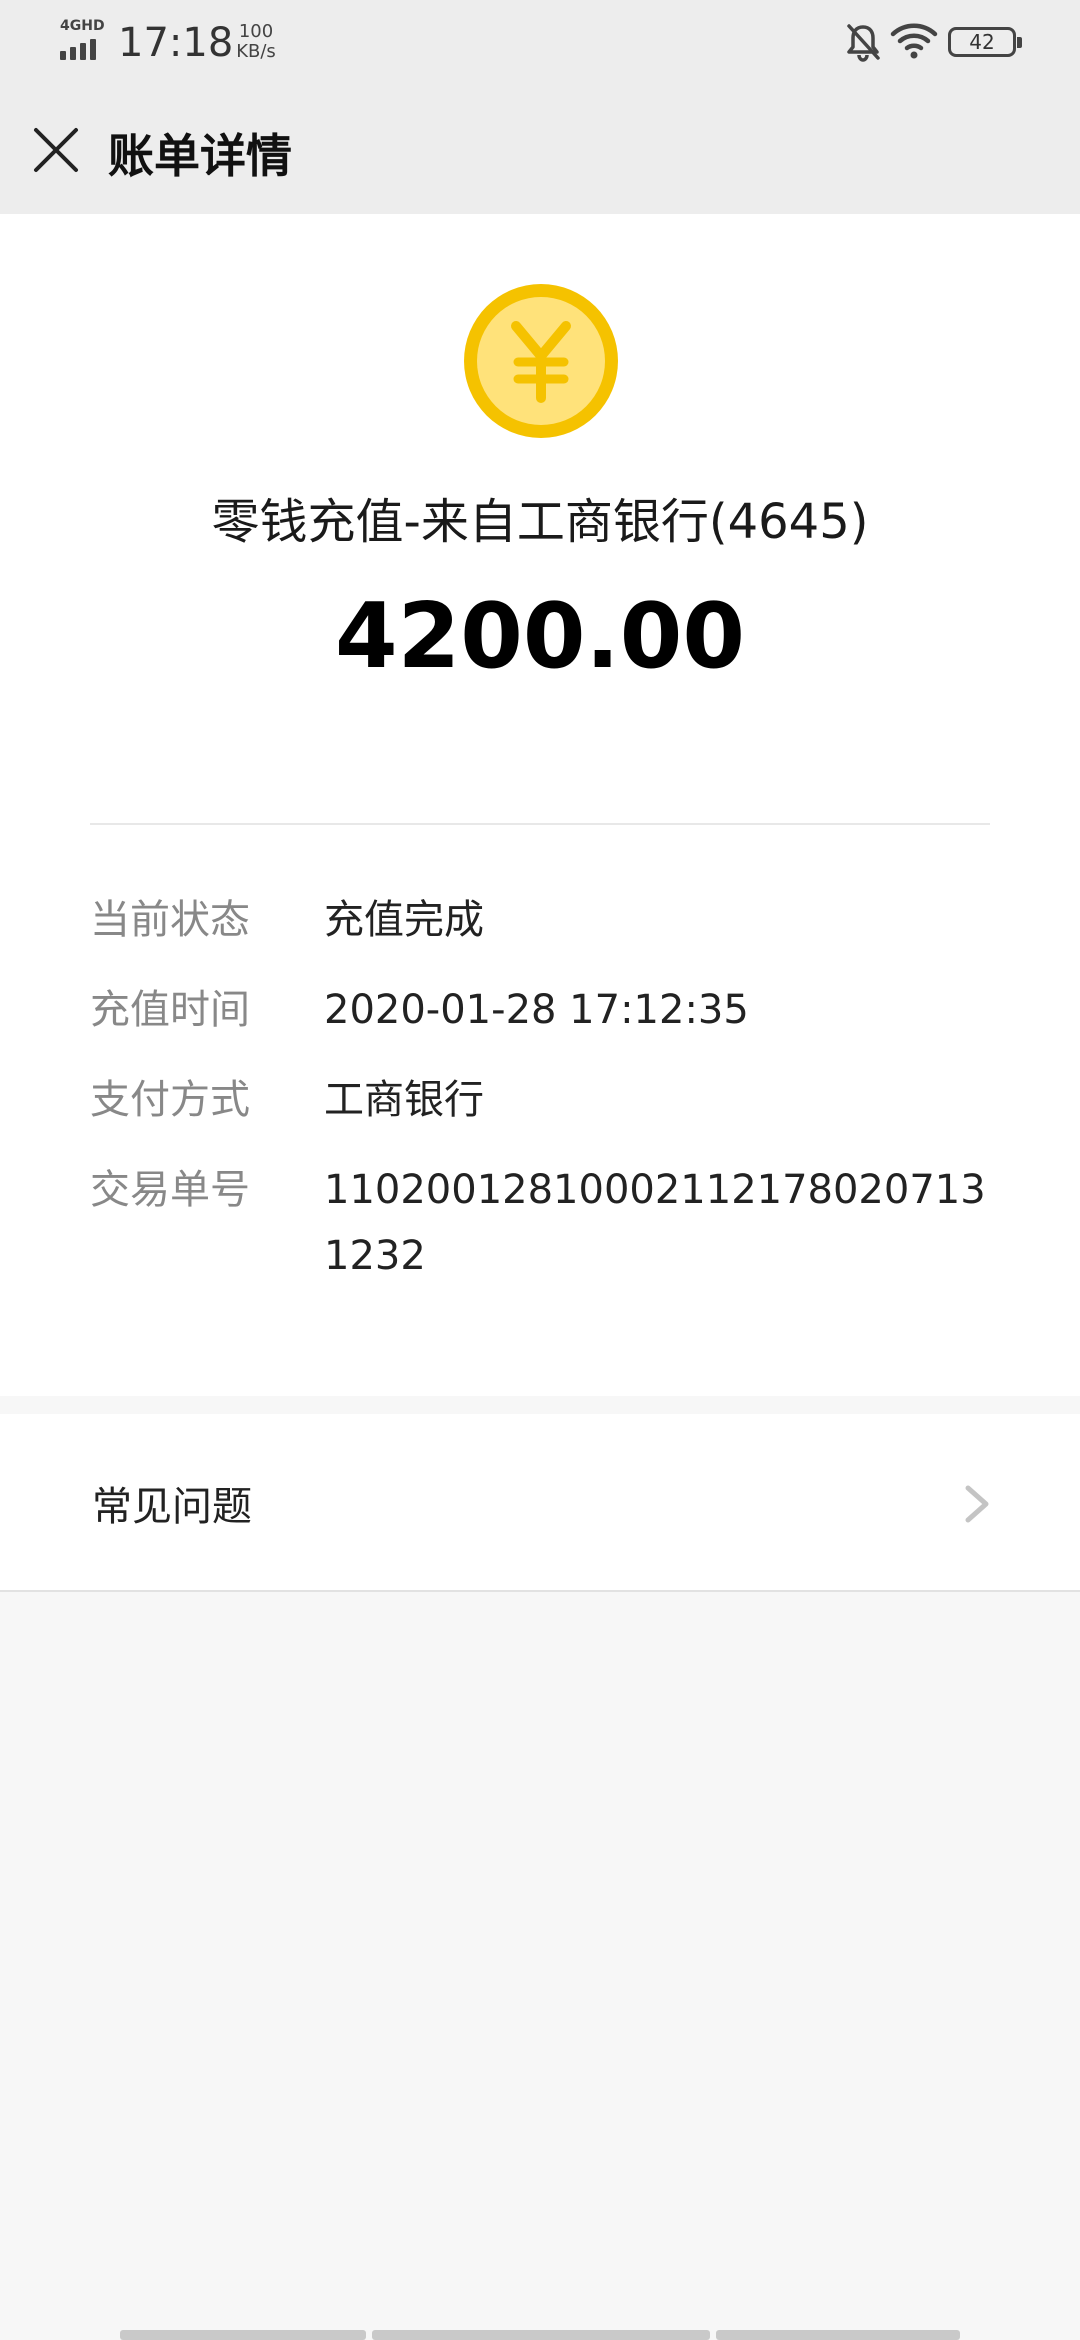 Image resolution: width=1080 pixels, height=2340 pixels. Describe the element at coordinates (540, 824) in the screenshot. I see `divider` at that location.